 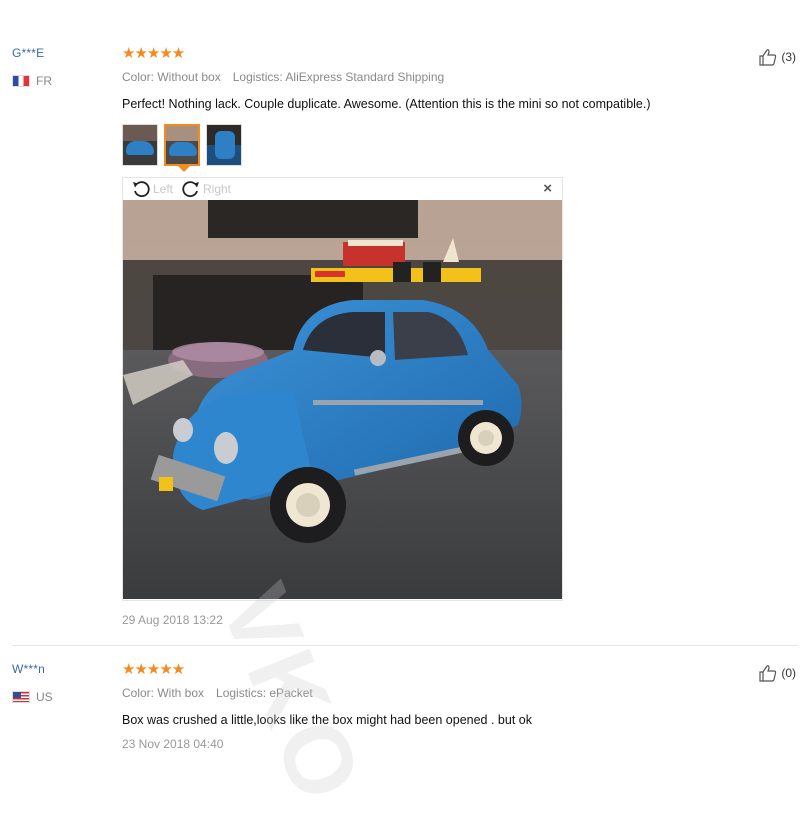 I want to click on rotate-right-label: Right, so click(x=217, y=189).